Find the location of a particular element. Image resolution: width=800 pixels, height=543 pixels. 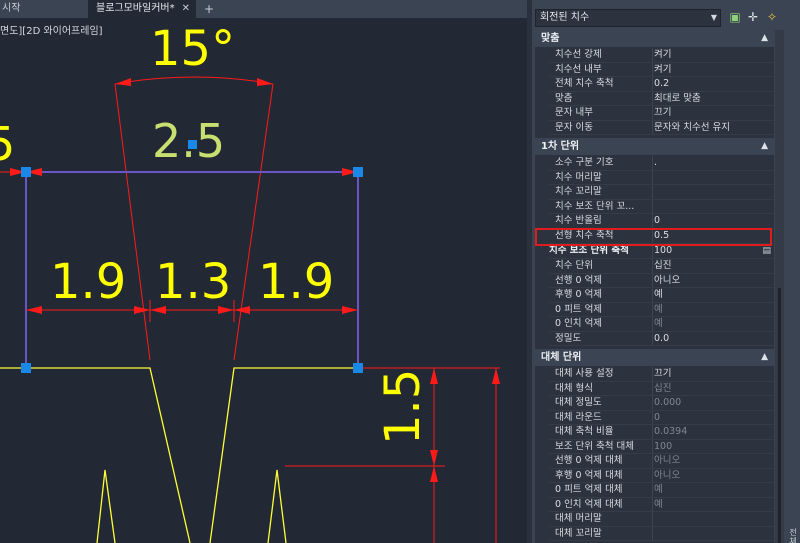

property-row: 후행 0 억제 예 is located at coordinates (654, 295).